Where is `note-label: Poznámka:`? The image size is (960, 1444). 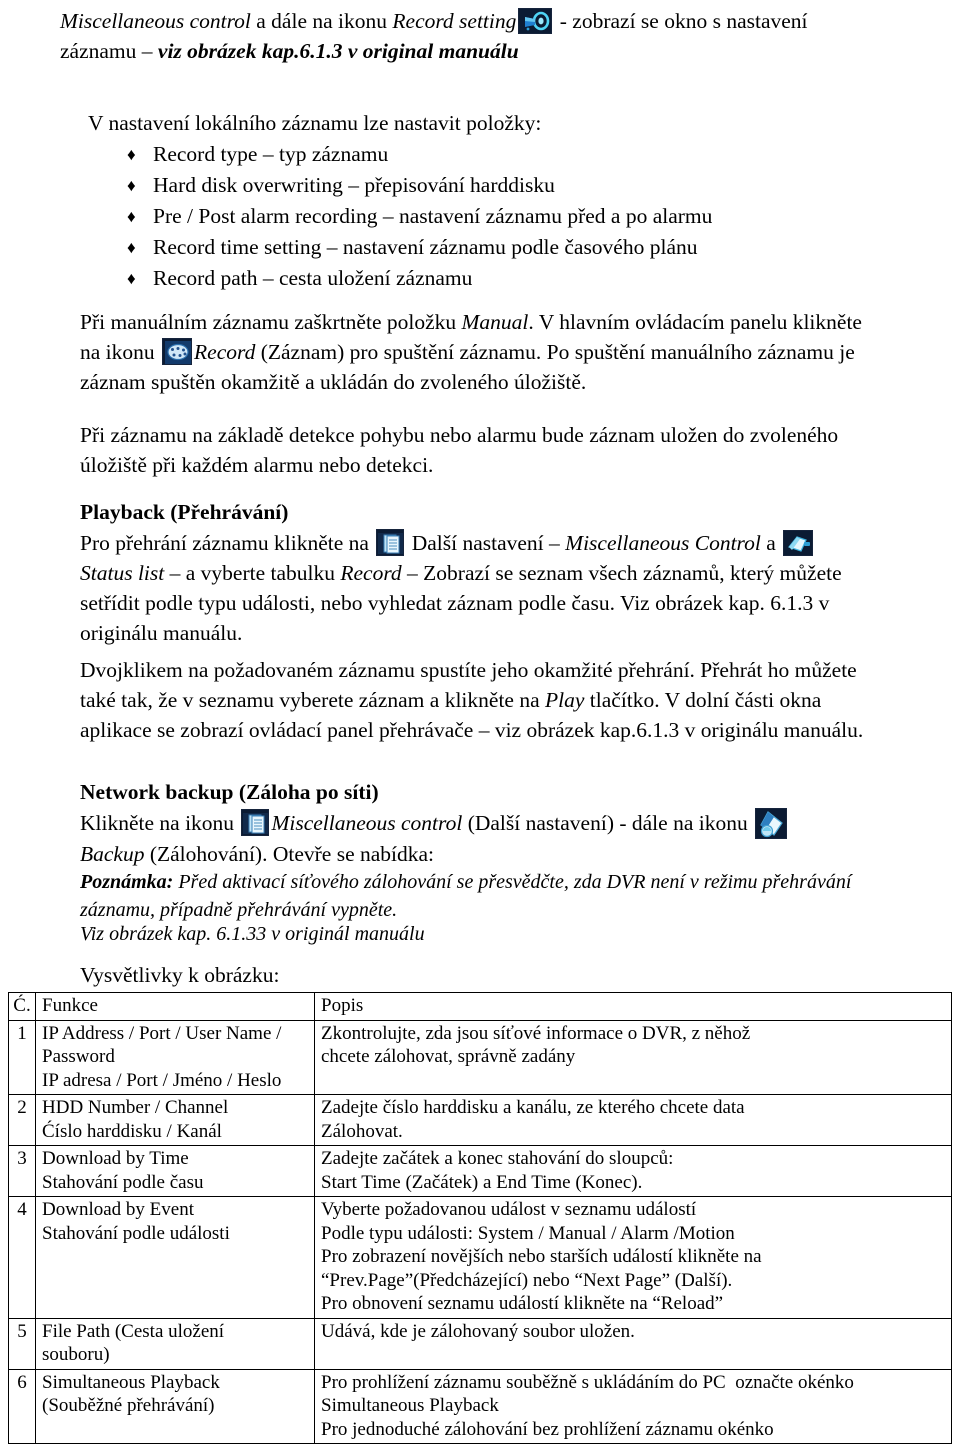
note-label: Poznámka: is located at coordinates (127, 882).